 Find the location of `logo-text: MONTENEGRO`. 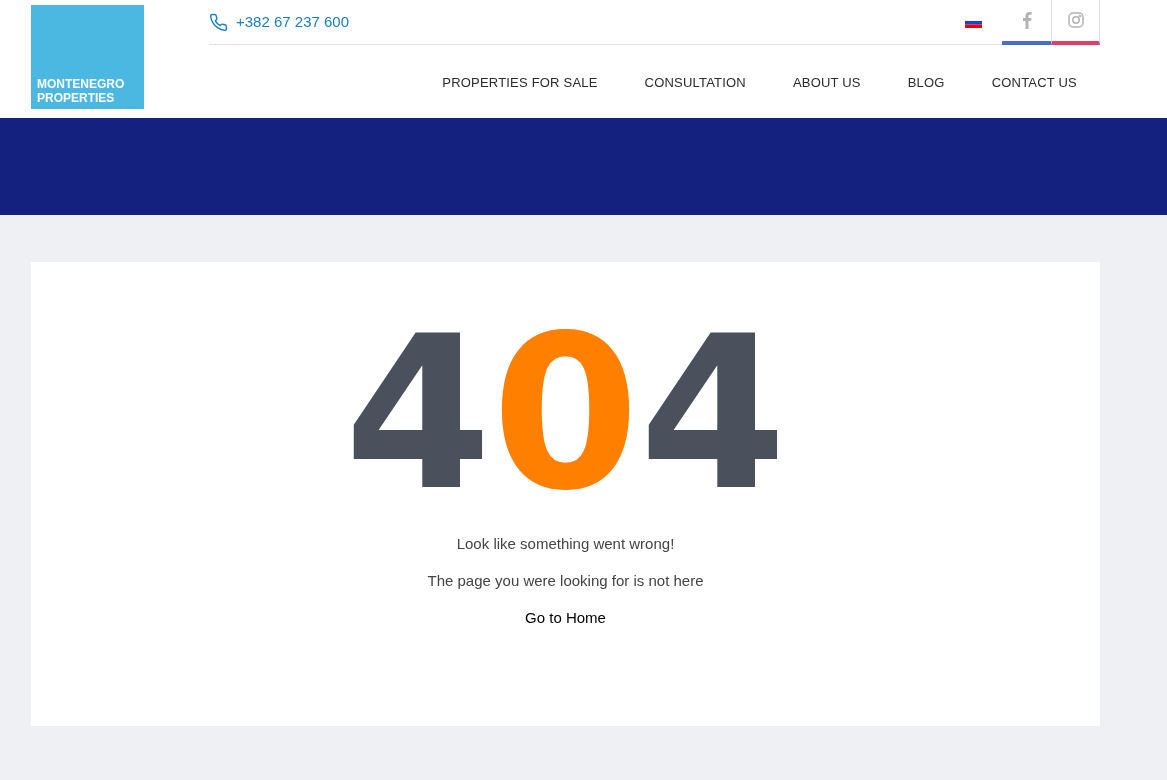

logo-text: MONTENEGRO is located at coordinates (81, 84).